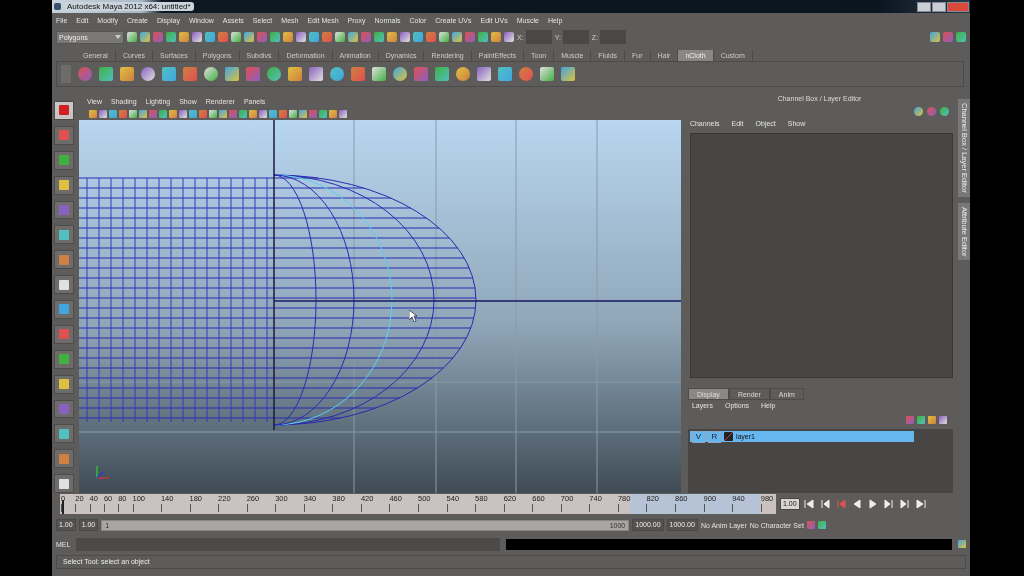 This screenshot has height=576, width=1024. I want to click on axis-gizmo-icon, so click(103, 472).